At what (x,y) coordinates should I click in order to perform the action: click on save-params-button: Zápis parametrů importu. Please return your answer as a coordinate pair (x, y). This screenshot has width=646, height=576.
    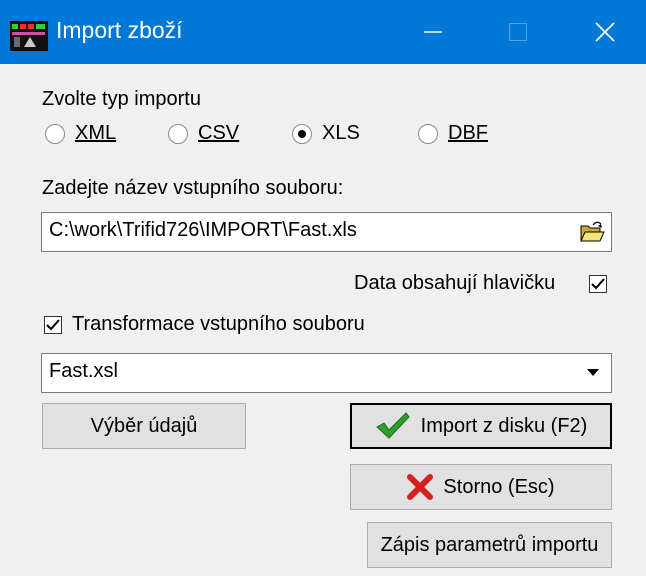
    Looking at the image, I should click on (489, 545).